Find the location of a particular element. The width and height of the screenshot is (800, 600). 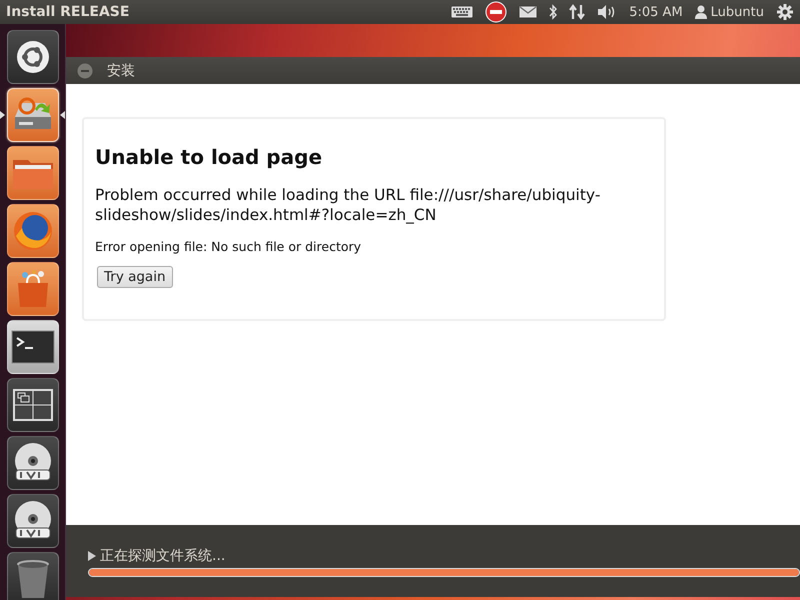

no-entry-icon is located at coordinates (496, 12).